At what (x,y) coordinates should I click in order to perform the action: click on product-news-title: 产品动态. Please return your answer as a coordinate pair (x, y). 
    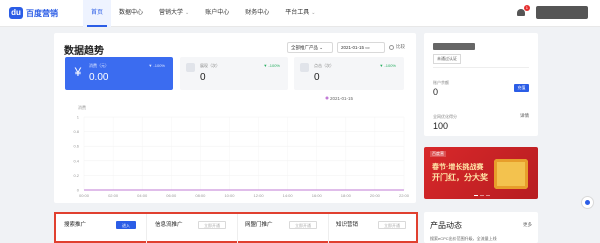
    Looking at the image, I should click on (446, 225).